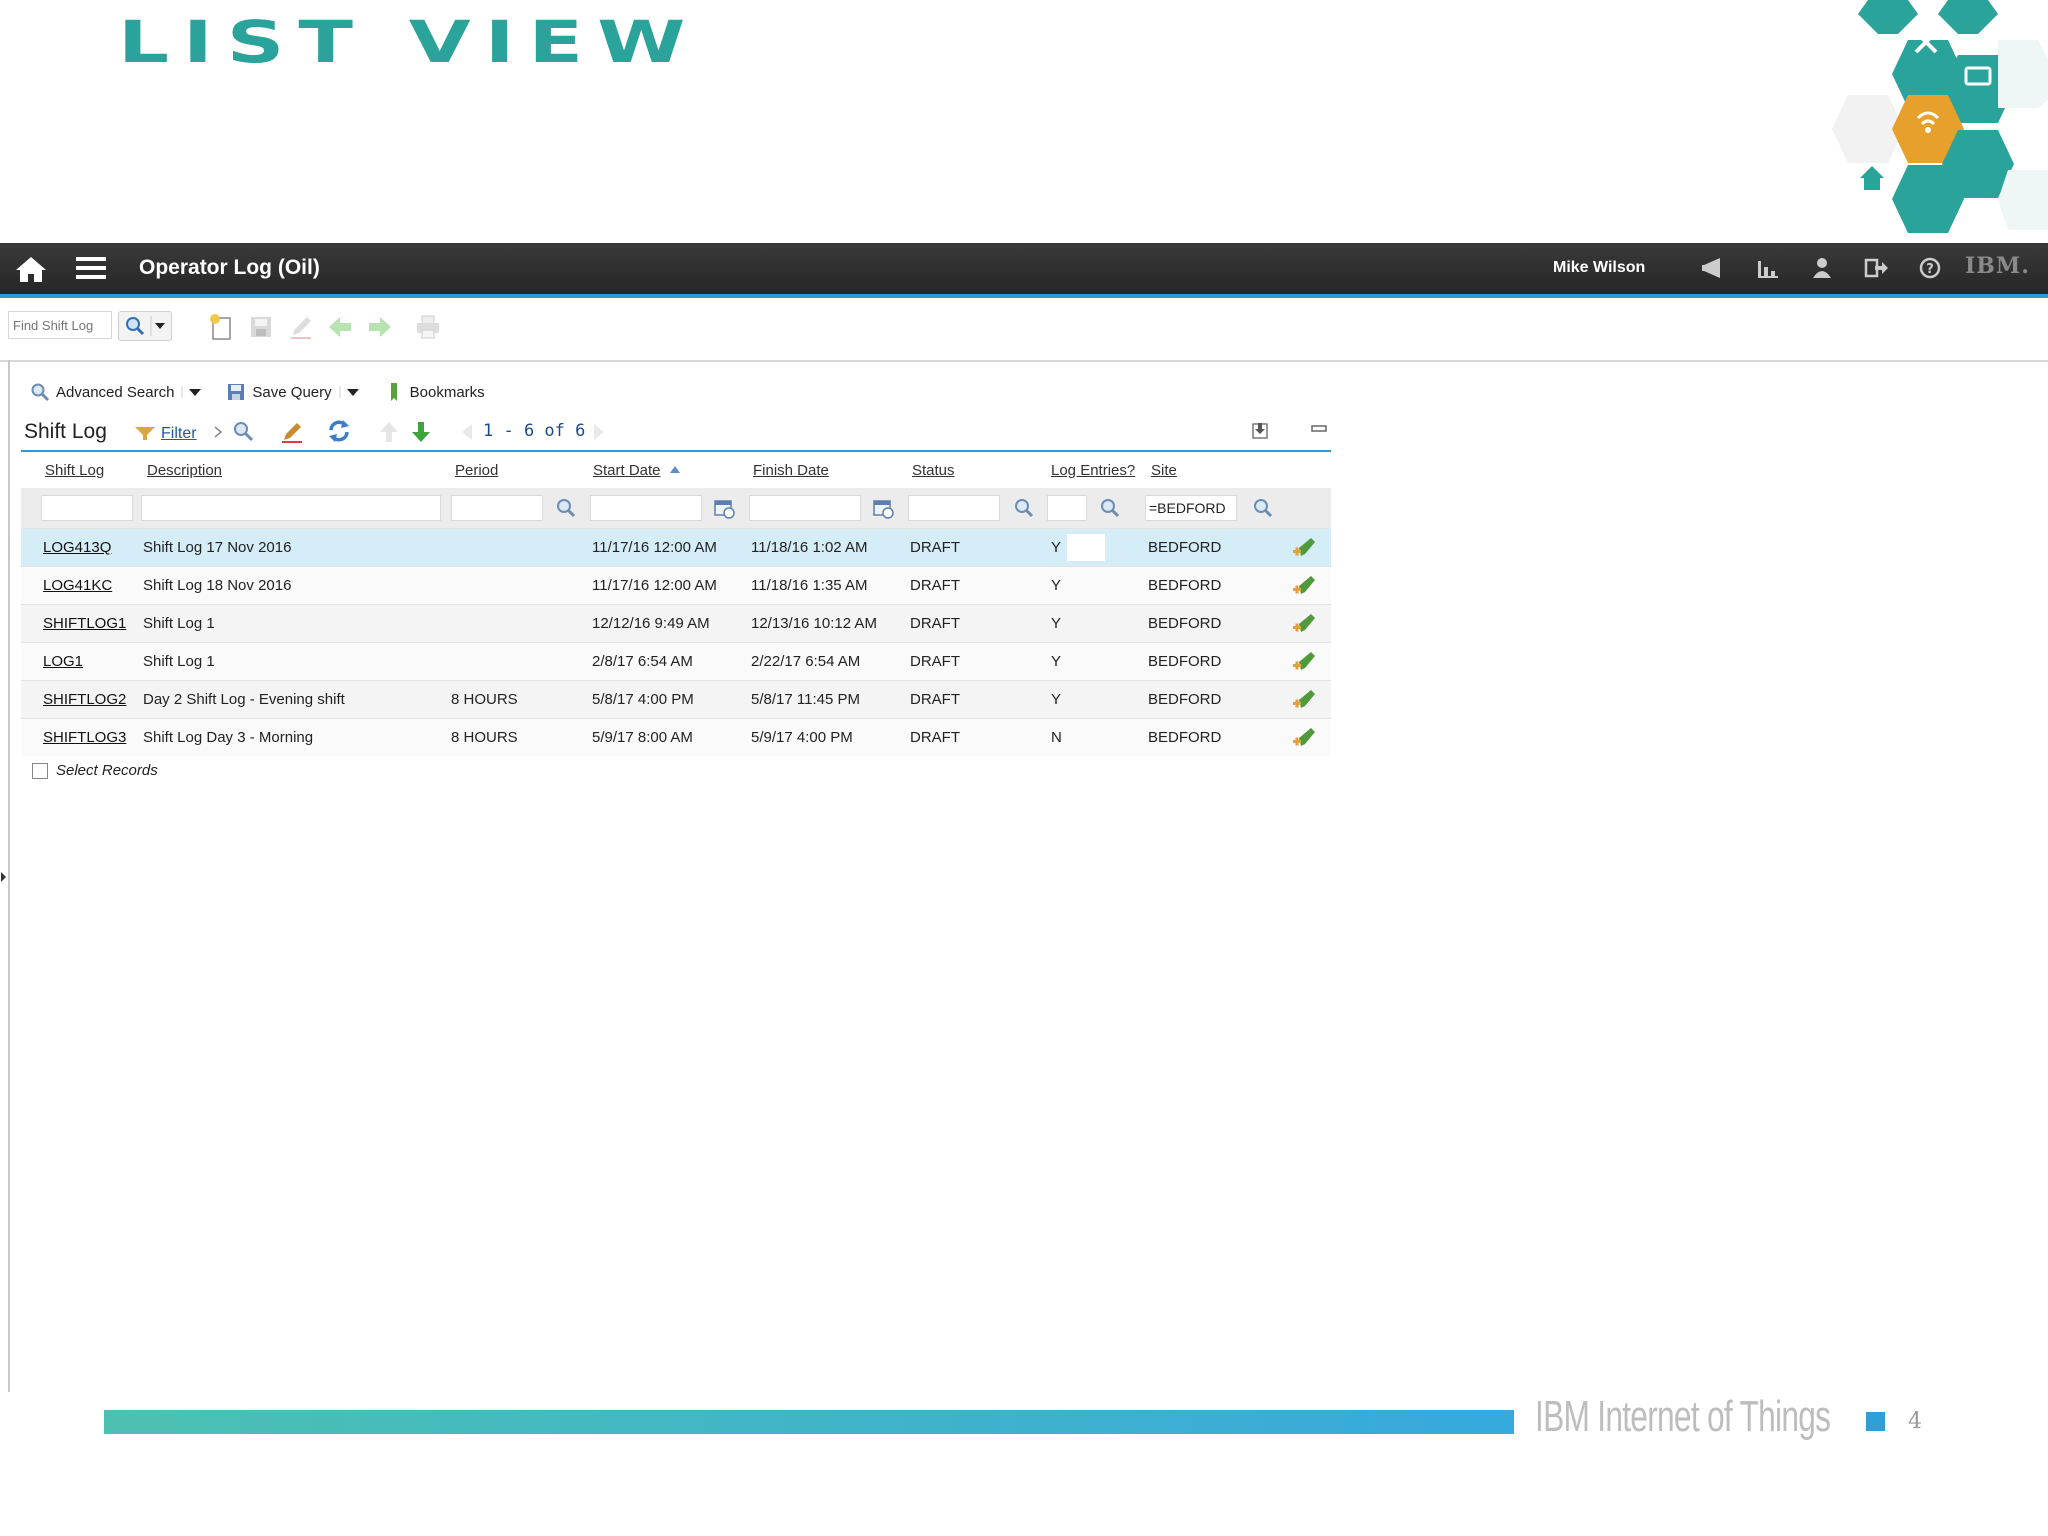 The width and height of the screenshot is (2048, 1536). Describe the element at coordinates (566, 508) in the screenshot. I see `period-lookup-icon` at that location.